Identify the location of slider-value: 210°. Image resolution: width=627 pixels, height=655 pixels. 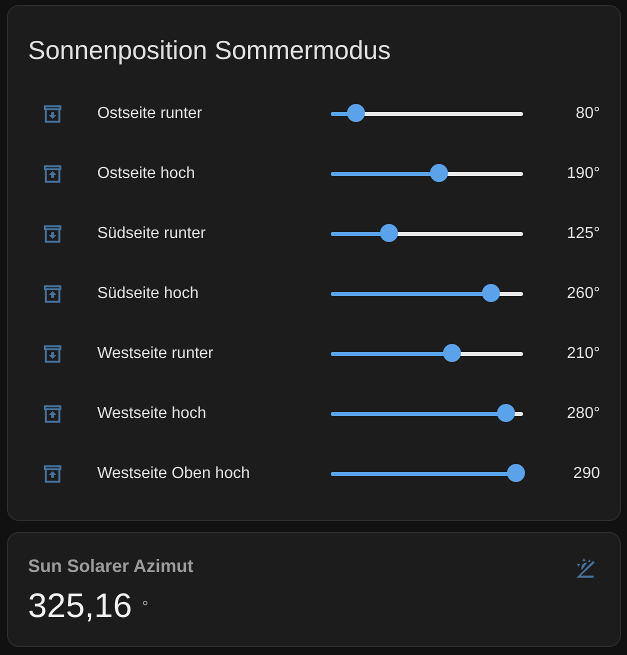
(583, 354).